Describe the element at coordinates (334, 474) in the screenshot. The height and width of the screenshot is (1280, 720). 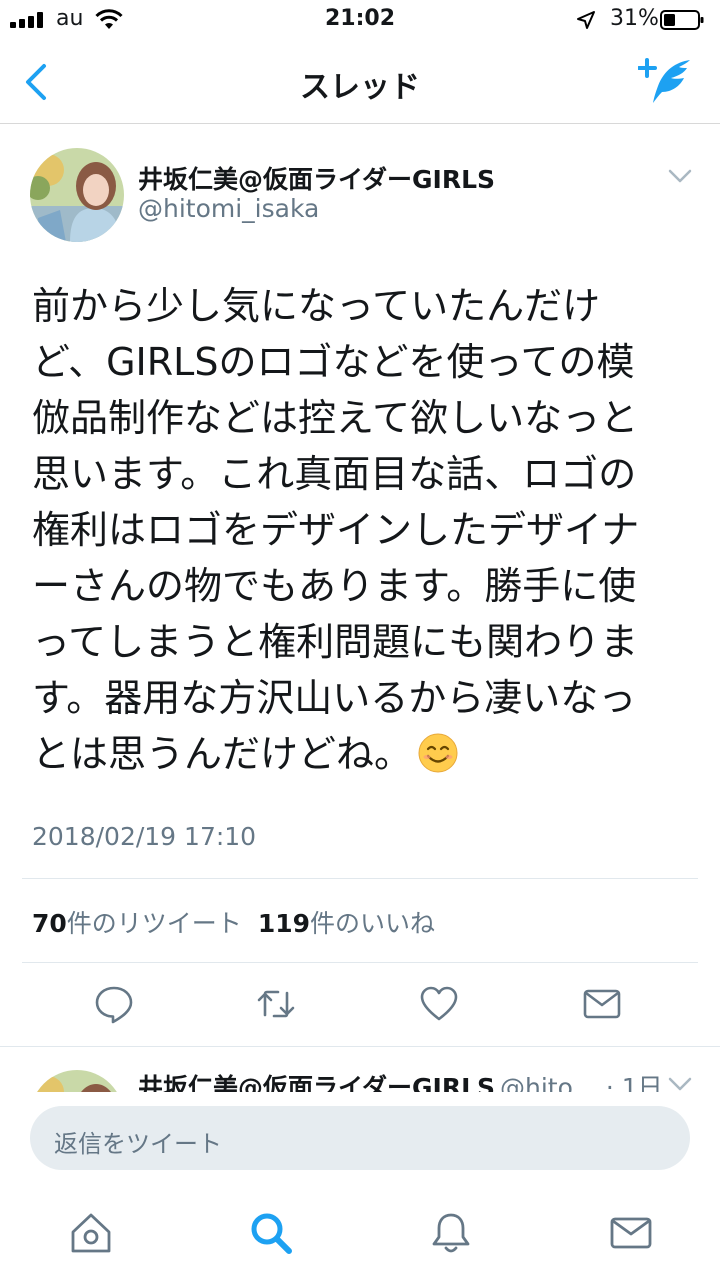
I see `tweet-line: 思います。これ真面目な話、ロゴの` at that location.